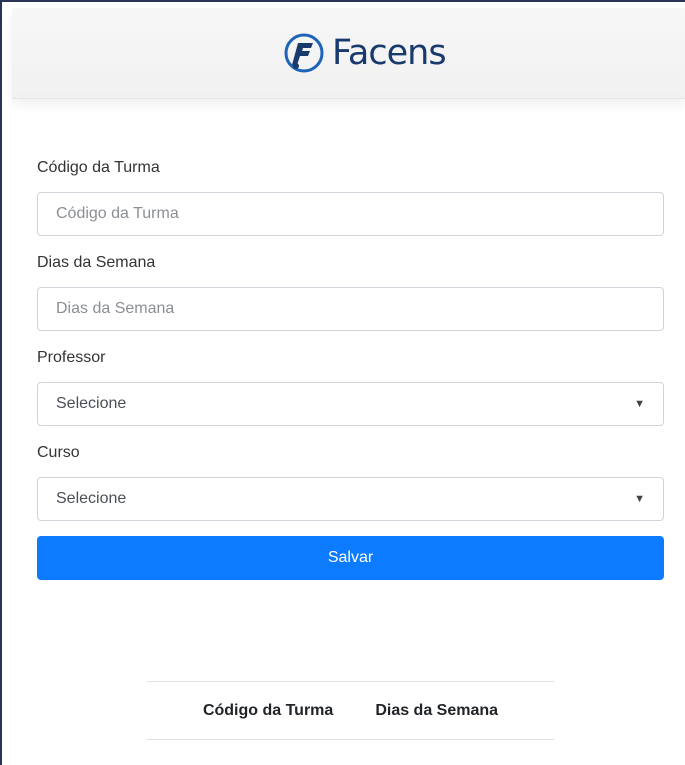  What do you see at coordinates (350, 404) in the screenshot?
I see `professor-select: Selecione ▼` at bounding box center [350, 404].